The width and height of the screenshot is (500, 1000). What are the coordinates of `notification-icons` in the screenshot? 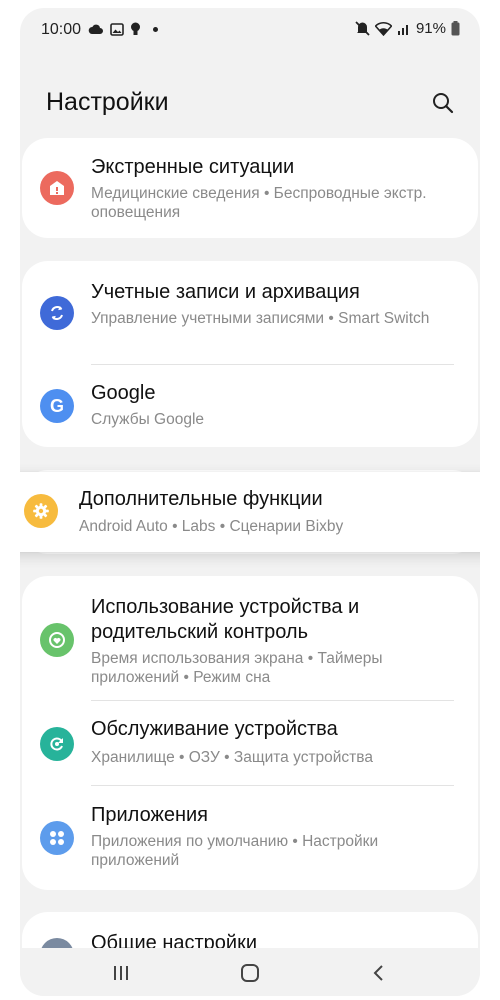 It's located at (123, 29).